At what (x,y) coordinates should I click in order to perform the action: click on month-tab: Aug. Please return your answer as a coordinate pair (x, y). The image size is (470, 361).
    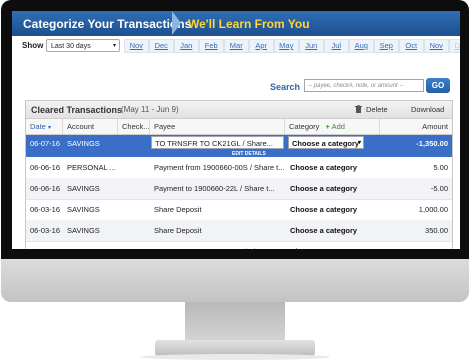
    Looking at the image, I should click on (361, 46).